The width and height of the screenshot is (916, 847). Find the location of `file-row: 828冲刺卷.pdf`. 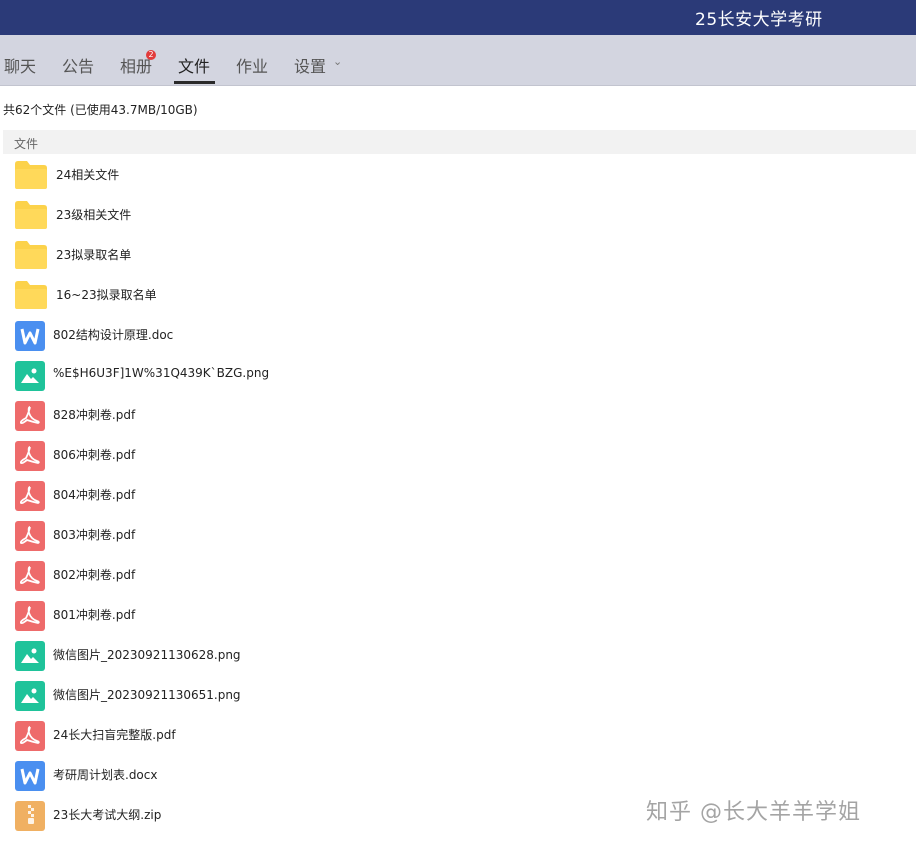

file-row: 828冲刺卷.pdf is located at coordinates (458, 414).